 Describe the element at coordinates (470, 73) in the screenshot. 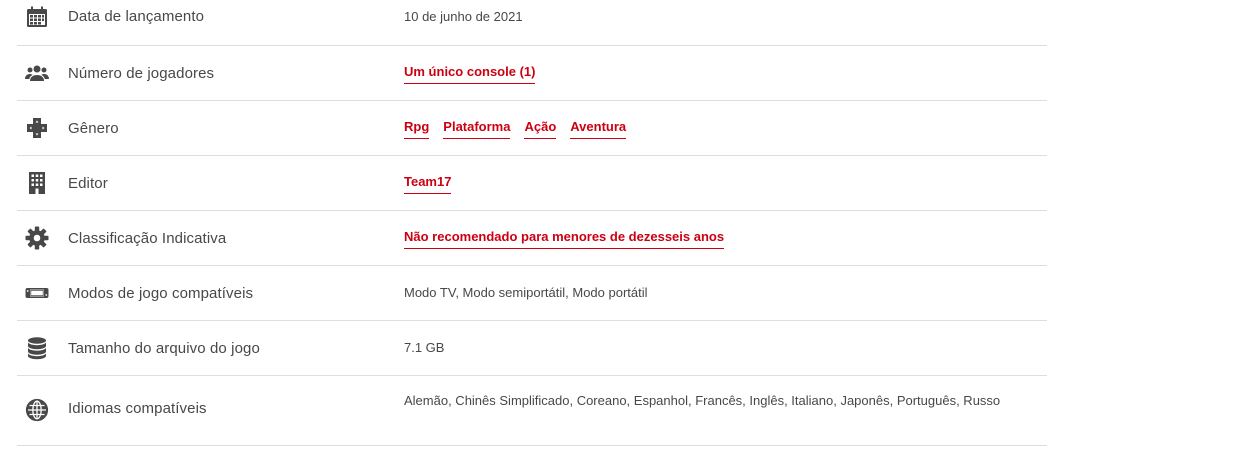

I see `players-link: Um único console (1)` at that location.